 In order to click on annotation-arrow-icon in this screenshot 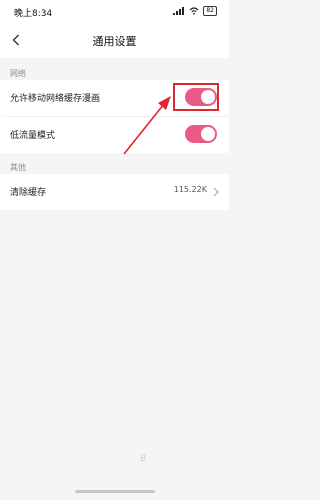, I will do `click(147, 125)`.